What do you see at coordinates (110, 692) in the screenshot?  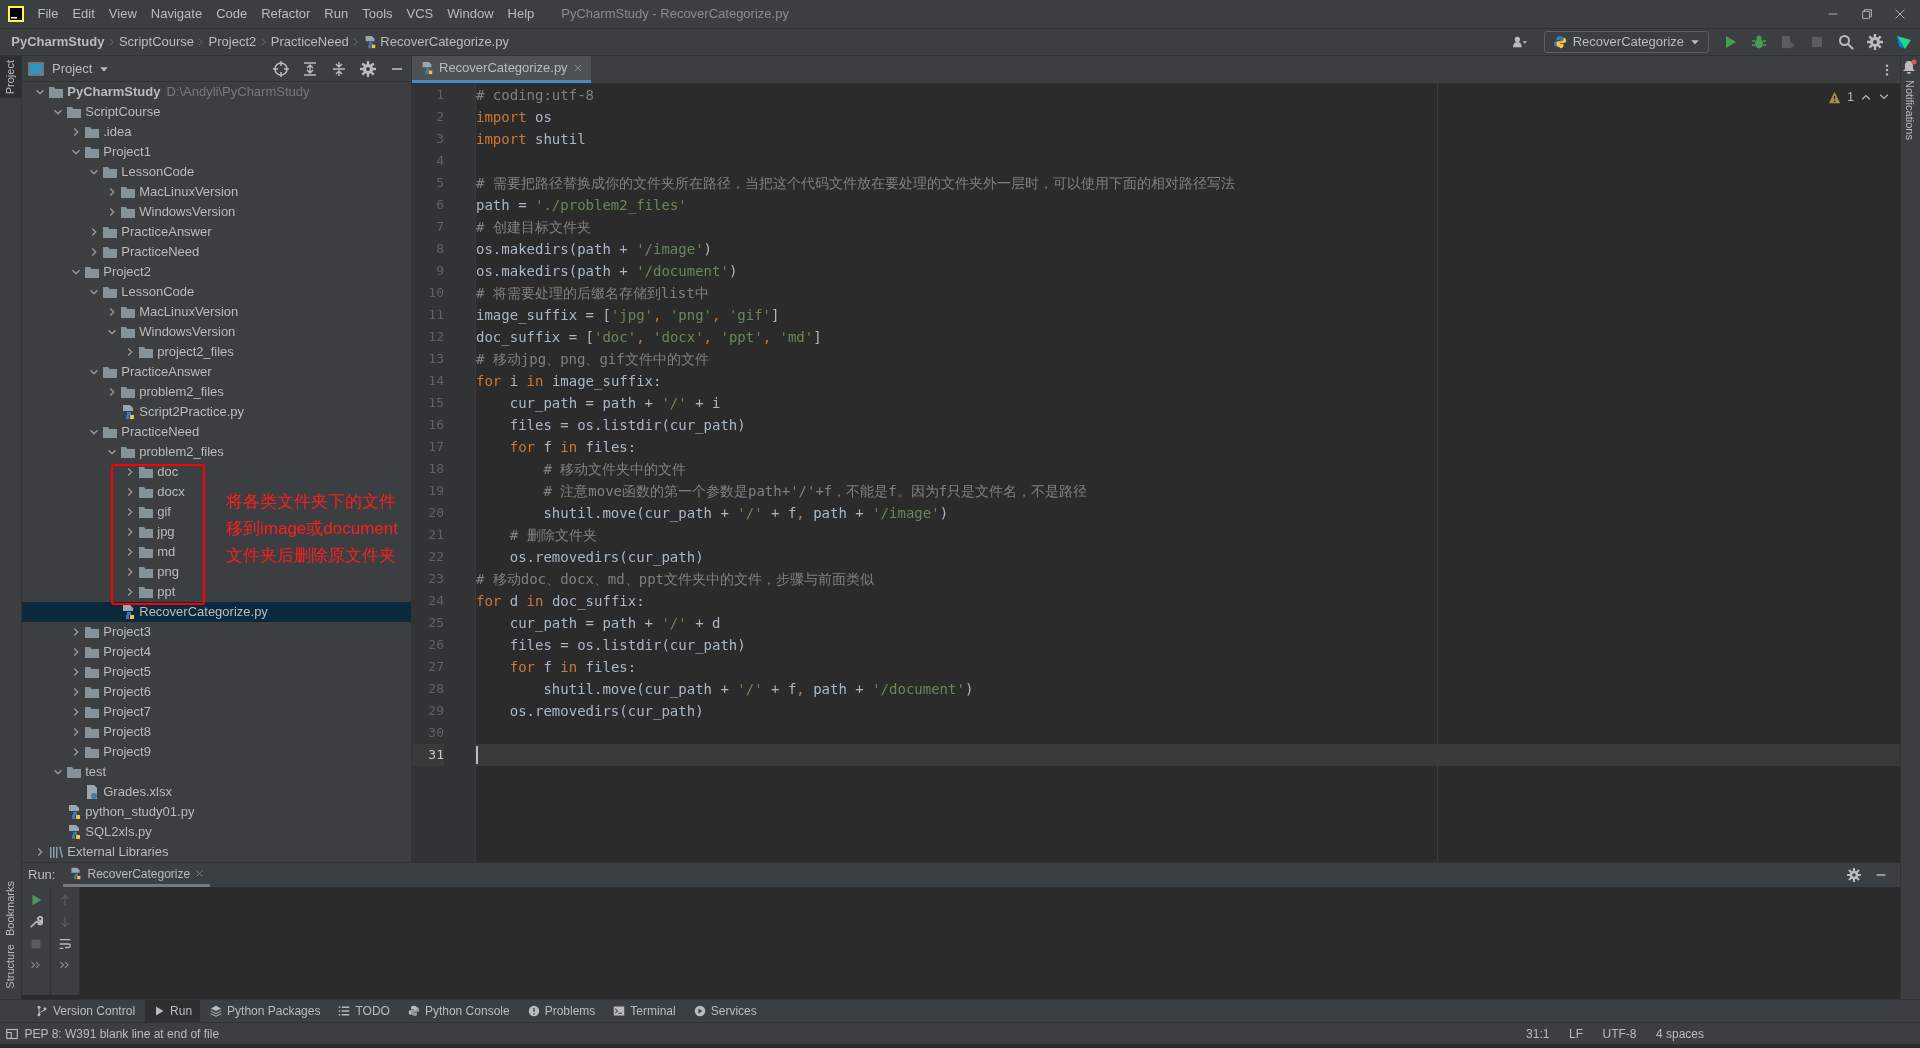 I see `tree-item: Project6` at bounding box center [110, 692].